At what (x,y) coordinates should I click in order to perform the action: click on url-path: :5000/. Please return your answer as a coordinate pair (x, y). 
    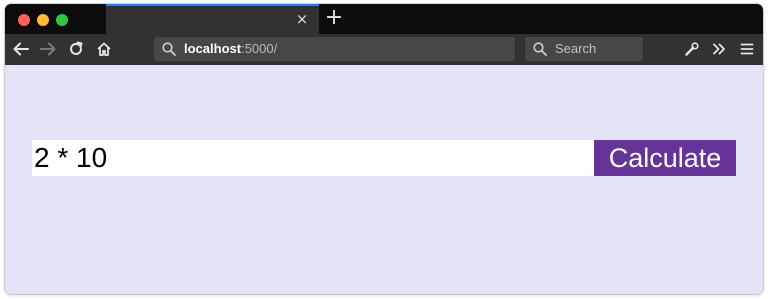
    Looking at the image, I should click on (259, 48).